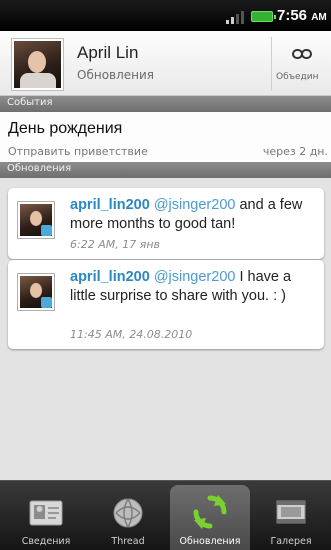 Image resolution: width=331 pixels, height=550 pixels. What do you see at coordinates (115, 244) in the screenshot?
I see `update-time: 6:22 AM, 17 янв` at bounding box center [115, 244].